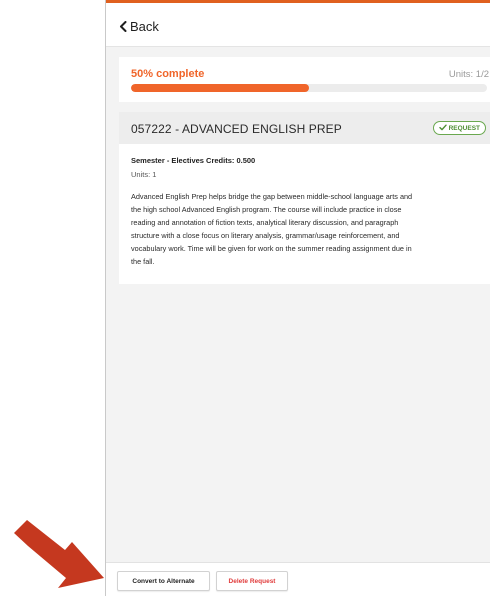 This screenshot has height=596, width=490. I want to click on chevron-left-icon, so click(123, 26).